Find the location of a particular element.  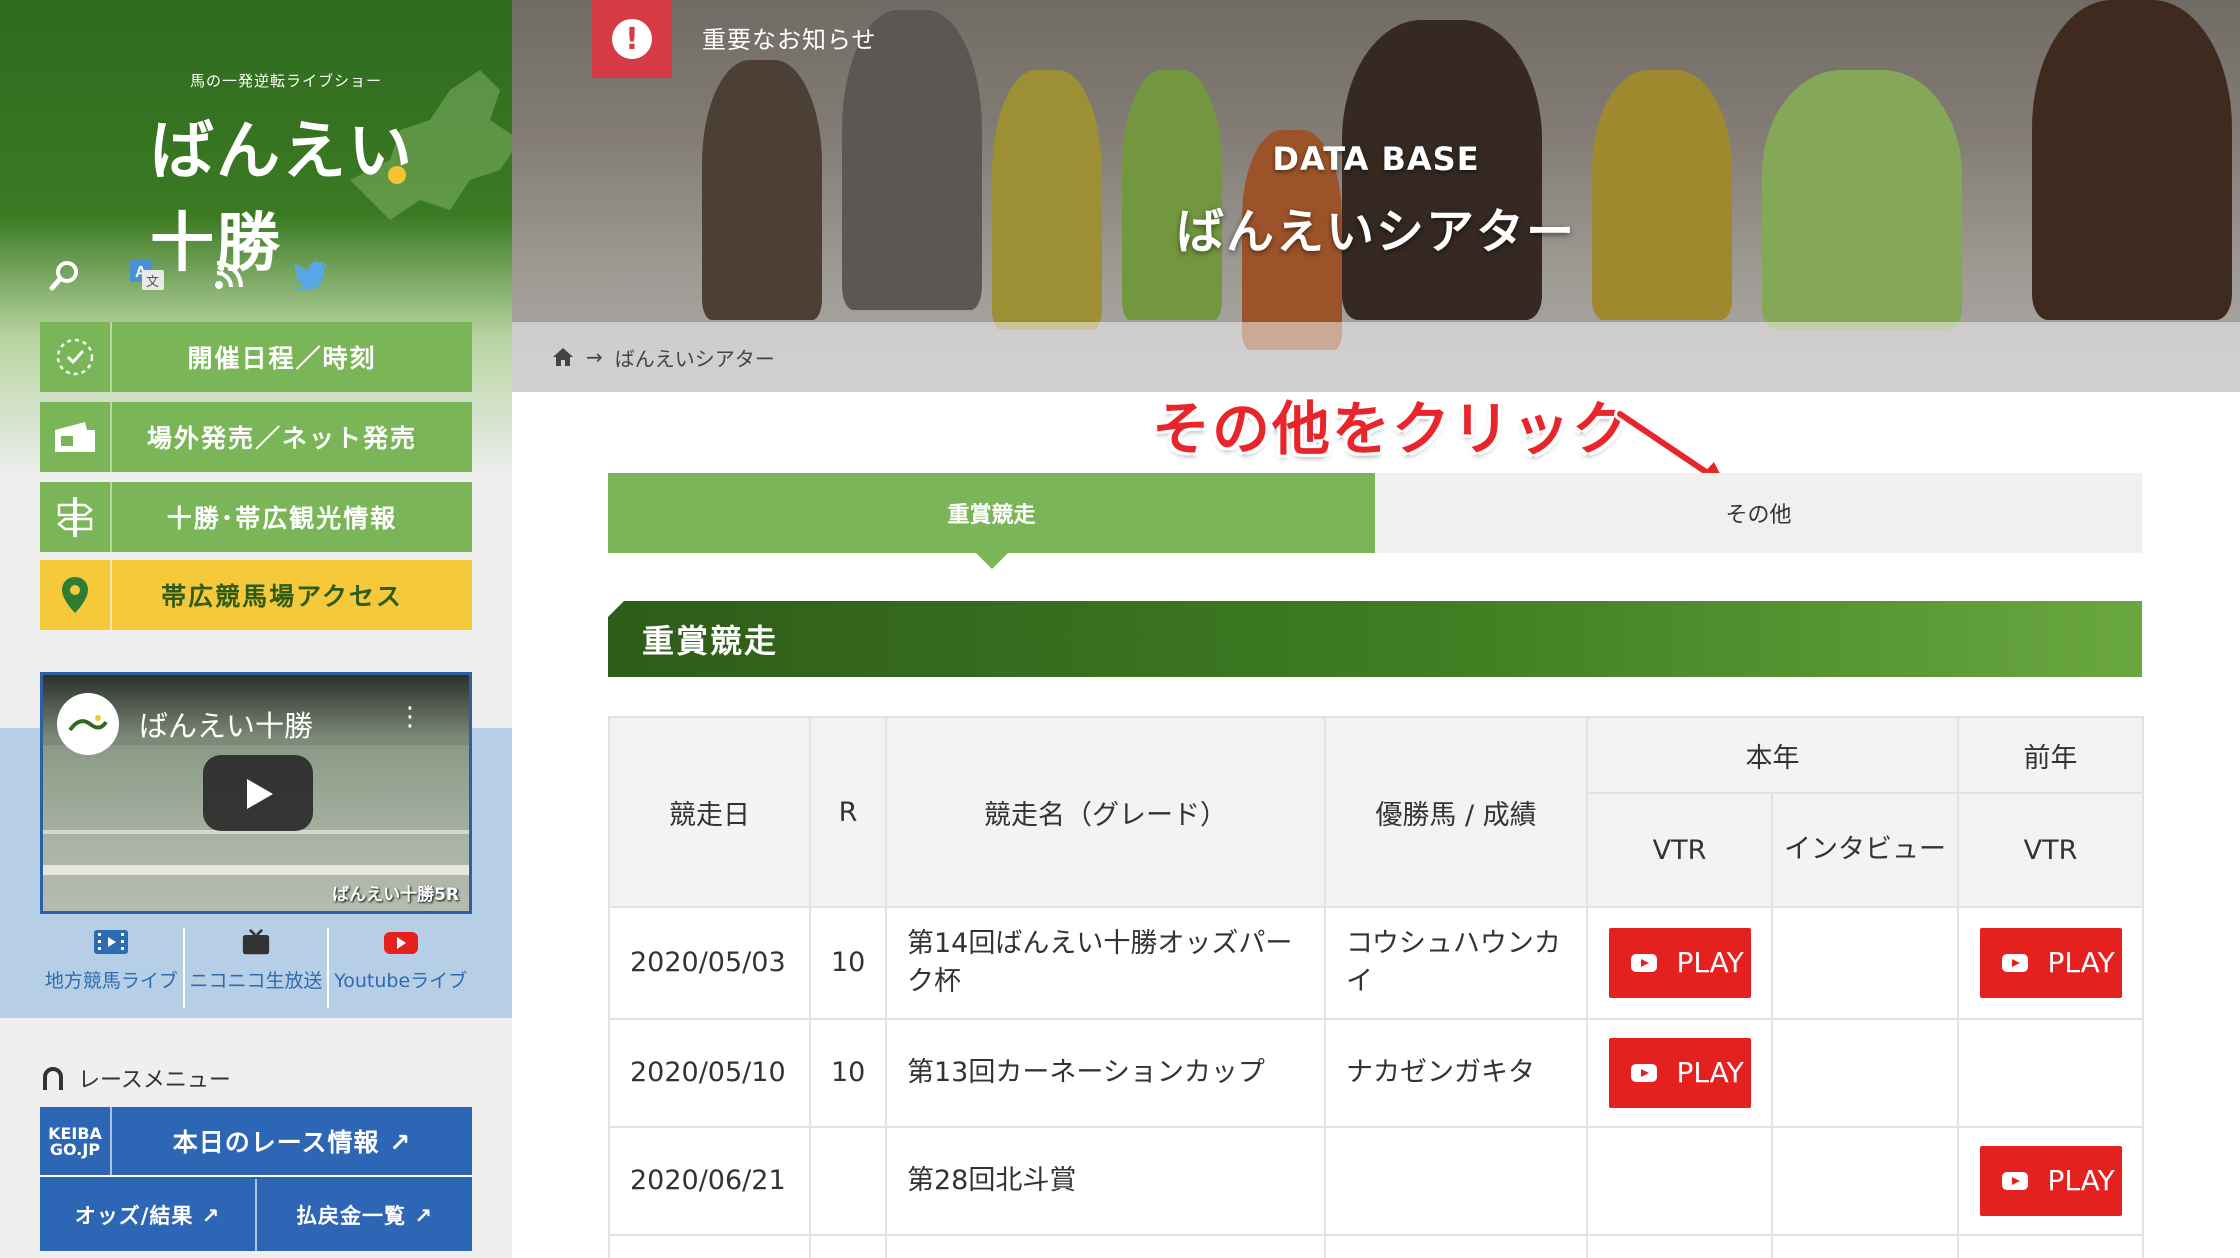

cell-race-name: 第13回カーネーションカップ is located at coordinates (1105, 1073).